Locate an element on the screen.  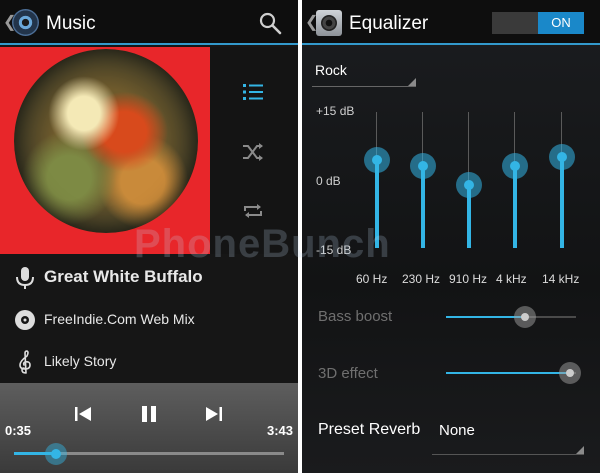
db-mid-label: 0 dB is located at coordinates (328, 181).